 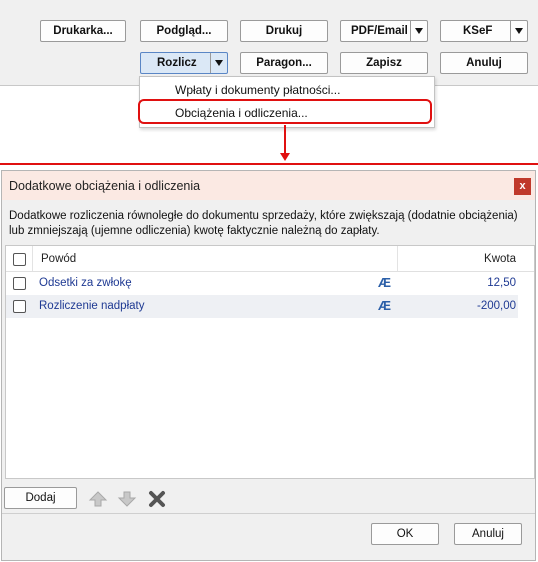 What do you see at coordinates (177, 63) in the screenshot?
I see `settle-label: Rozlicz` at bounding box center [177, 63].